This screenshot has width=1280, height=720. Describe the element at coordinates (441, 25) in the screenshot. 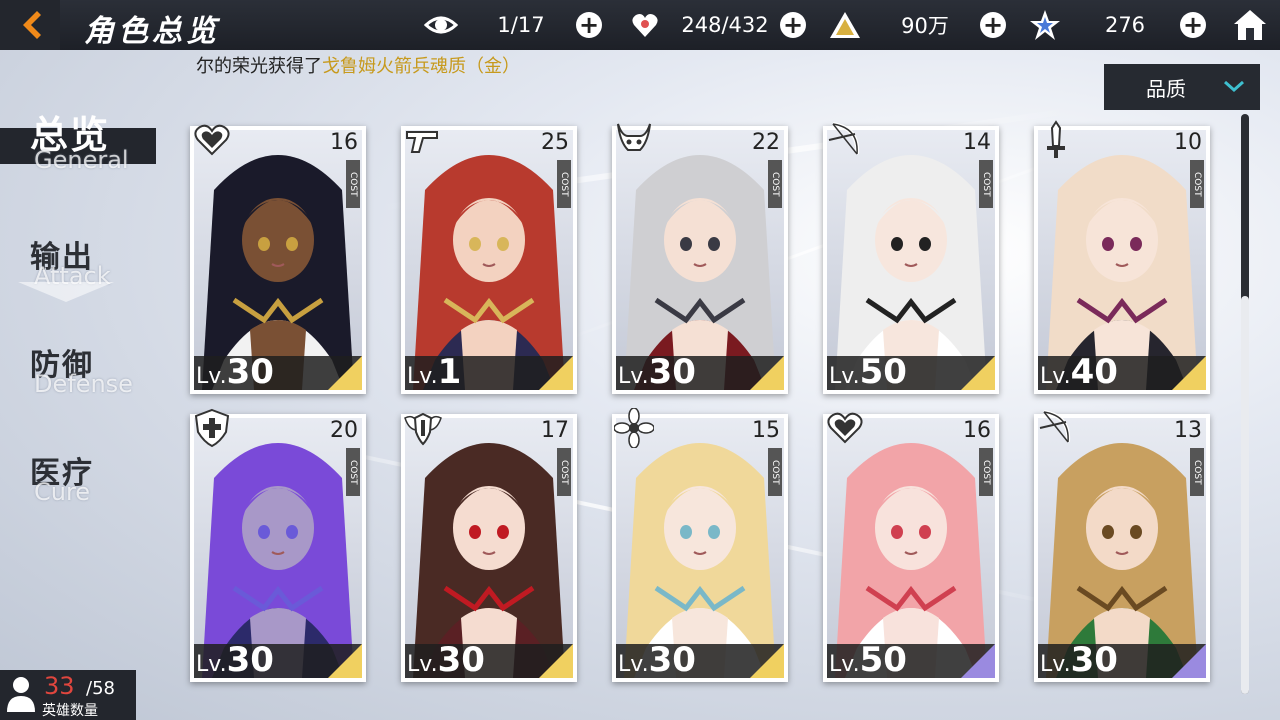

I see `eye-icon` at that location.